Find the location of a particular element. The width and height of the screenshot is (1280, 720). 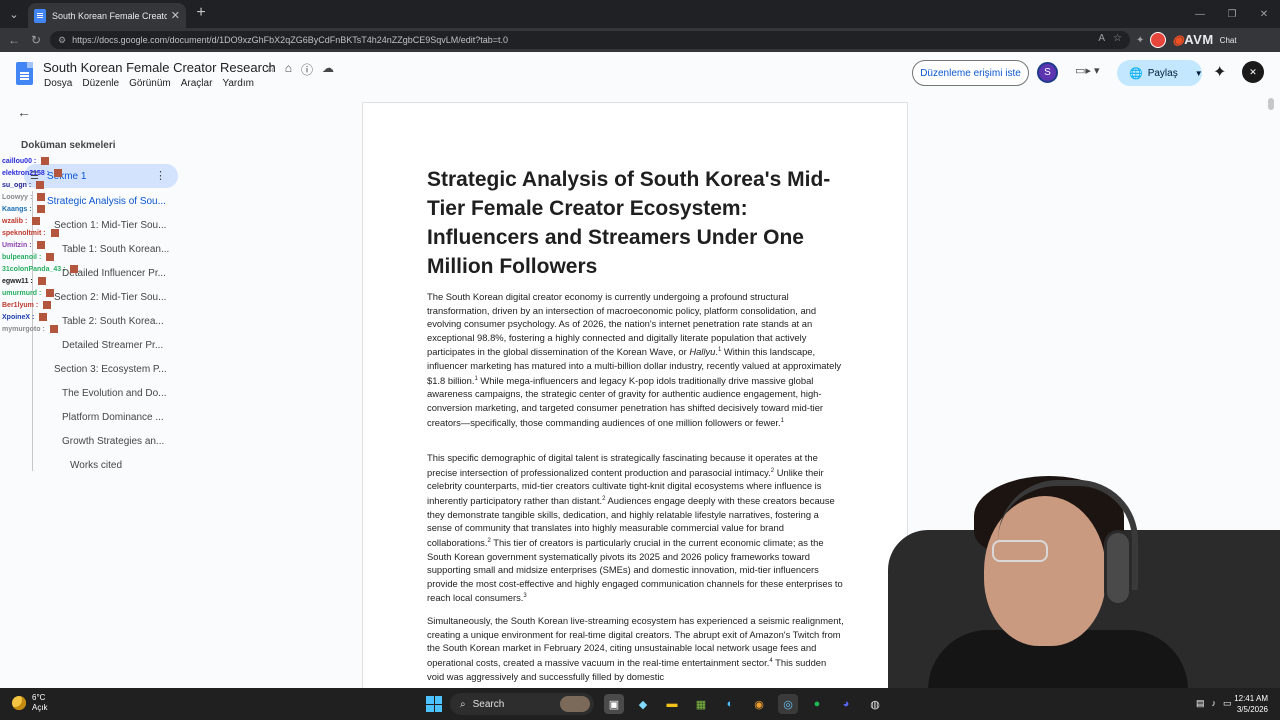

minimize-button: — is located at coordinates (1200, 14).